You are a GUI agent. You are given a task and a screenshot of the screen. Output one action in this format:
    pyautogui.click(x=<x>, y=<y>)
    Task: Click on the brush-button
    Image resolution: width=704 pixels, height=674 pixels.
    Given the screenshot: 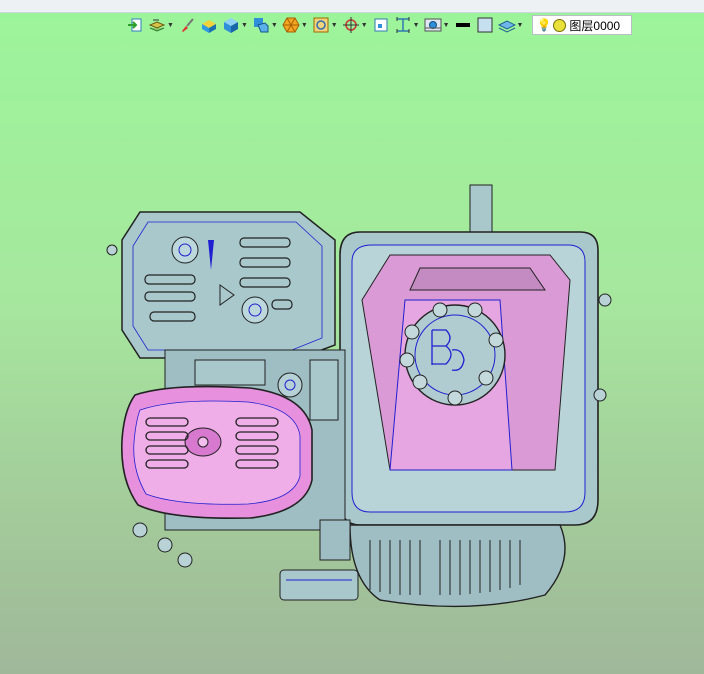 What is the action you would take?
    pyautogui.click(x=187, y=25)
    